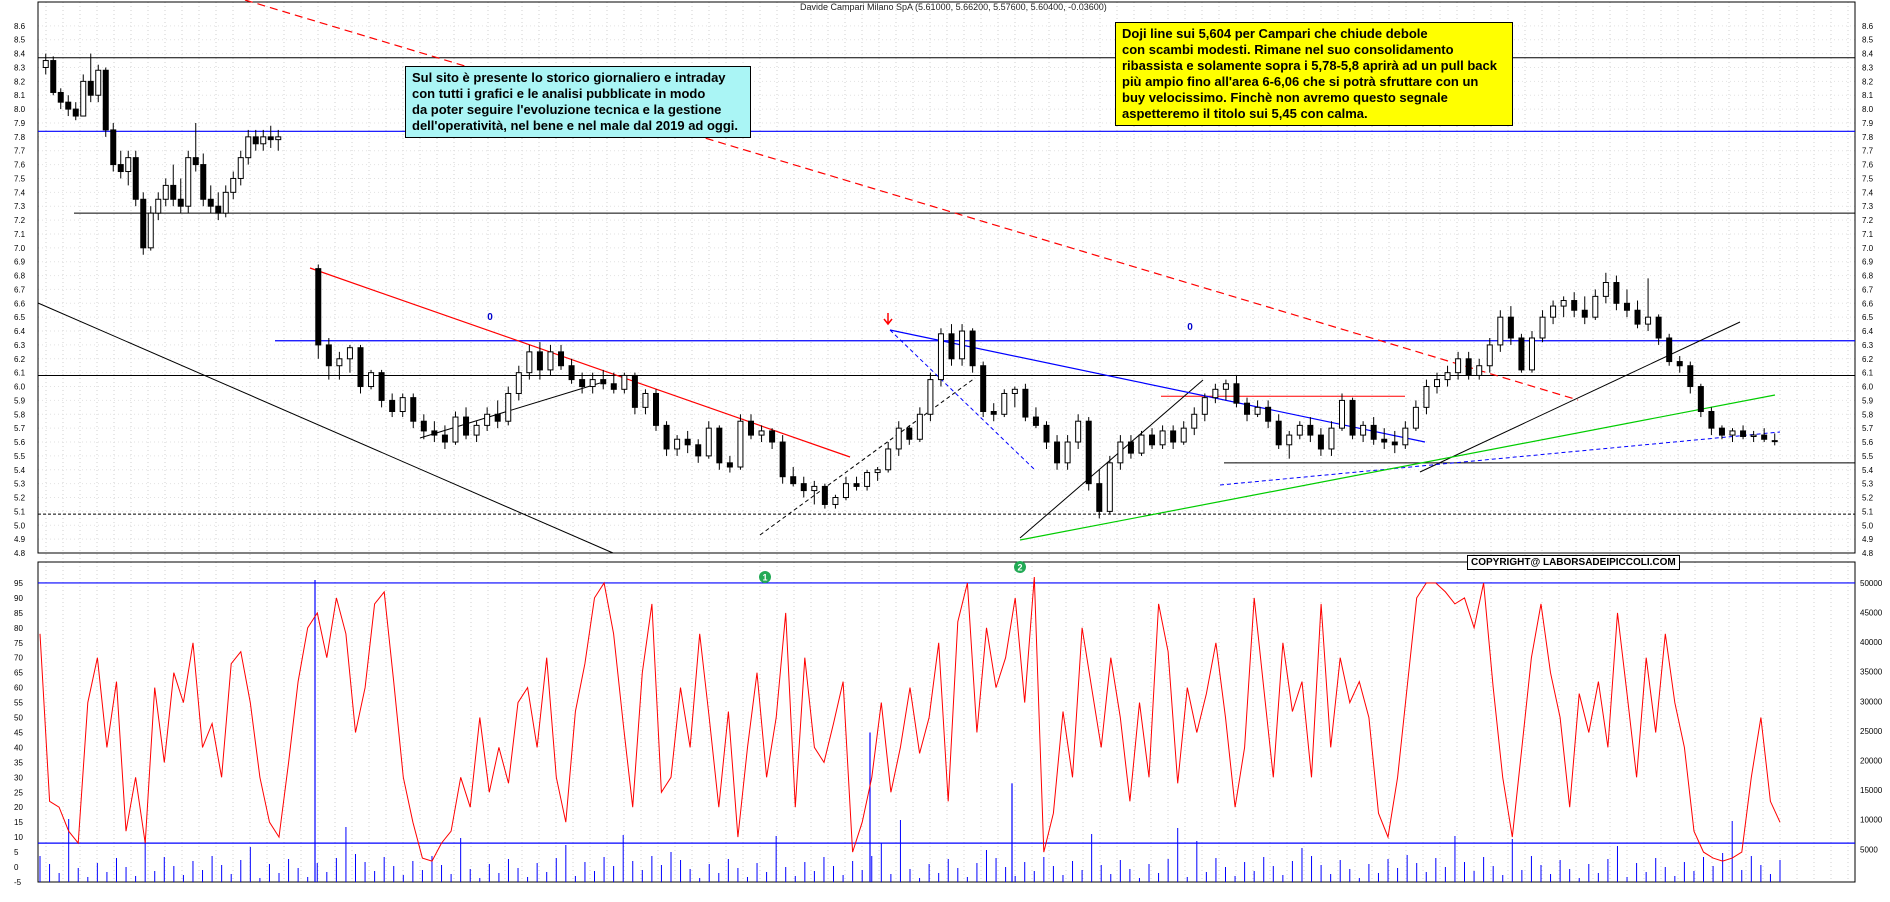 This screenshot has width=1890, height=902. Describe the element at coordinates (20, 345) in the screenshot. I see `y-tick-label-left: 6.3` at that location.